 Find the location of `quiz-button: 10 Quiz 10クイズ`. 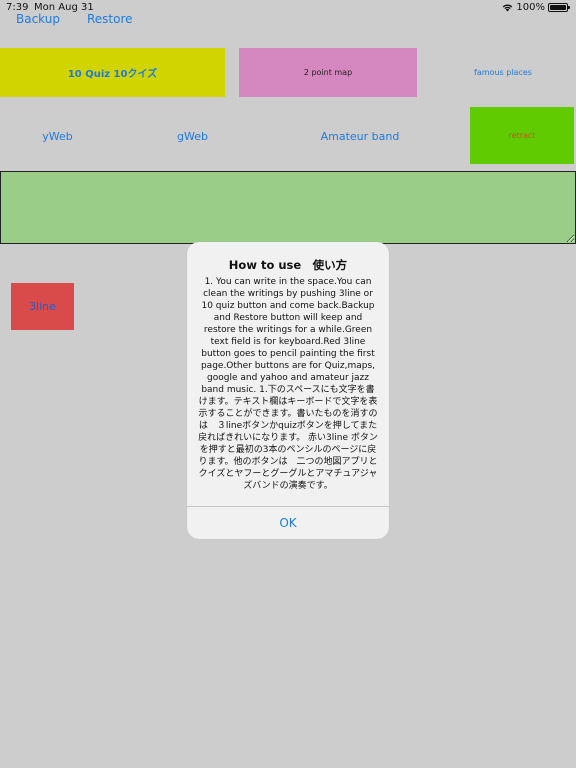

quiz-button: 10 Quiz 10クイズ is located at coordinates (112, 72).